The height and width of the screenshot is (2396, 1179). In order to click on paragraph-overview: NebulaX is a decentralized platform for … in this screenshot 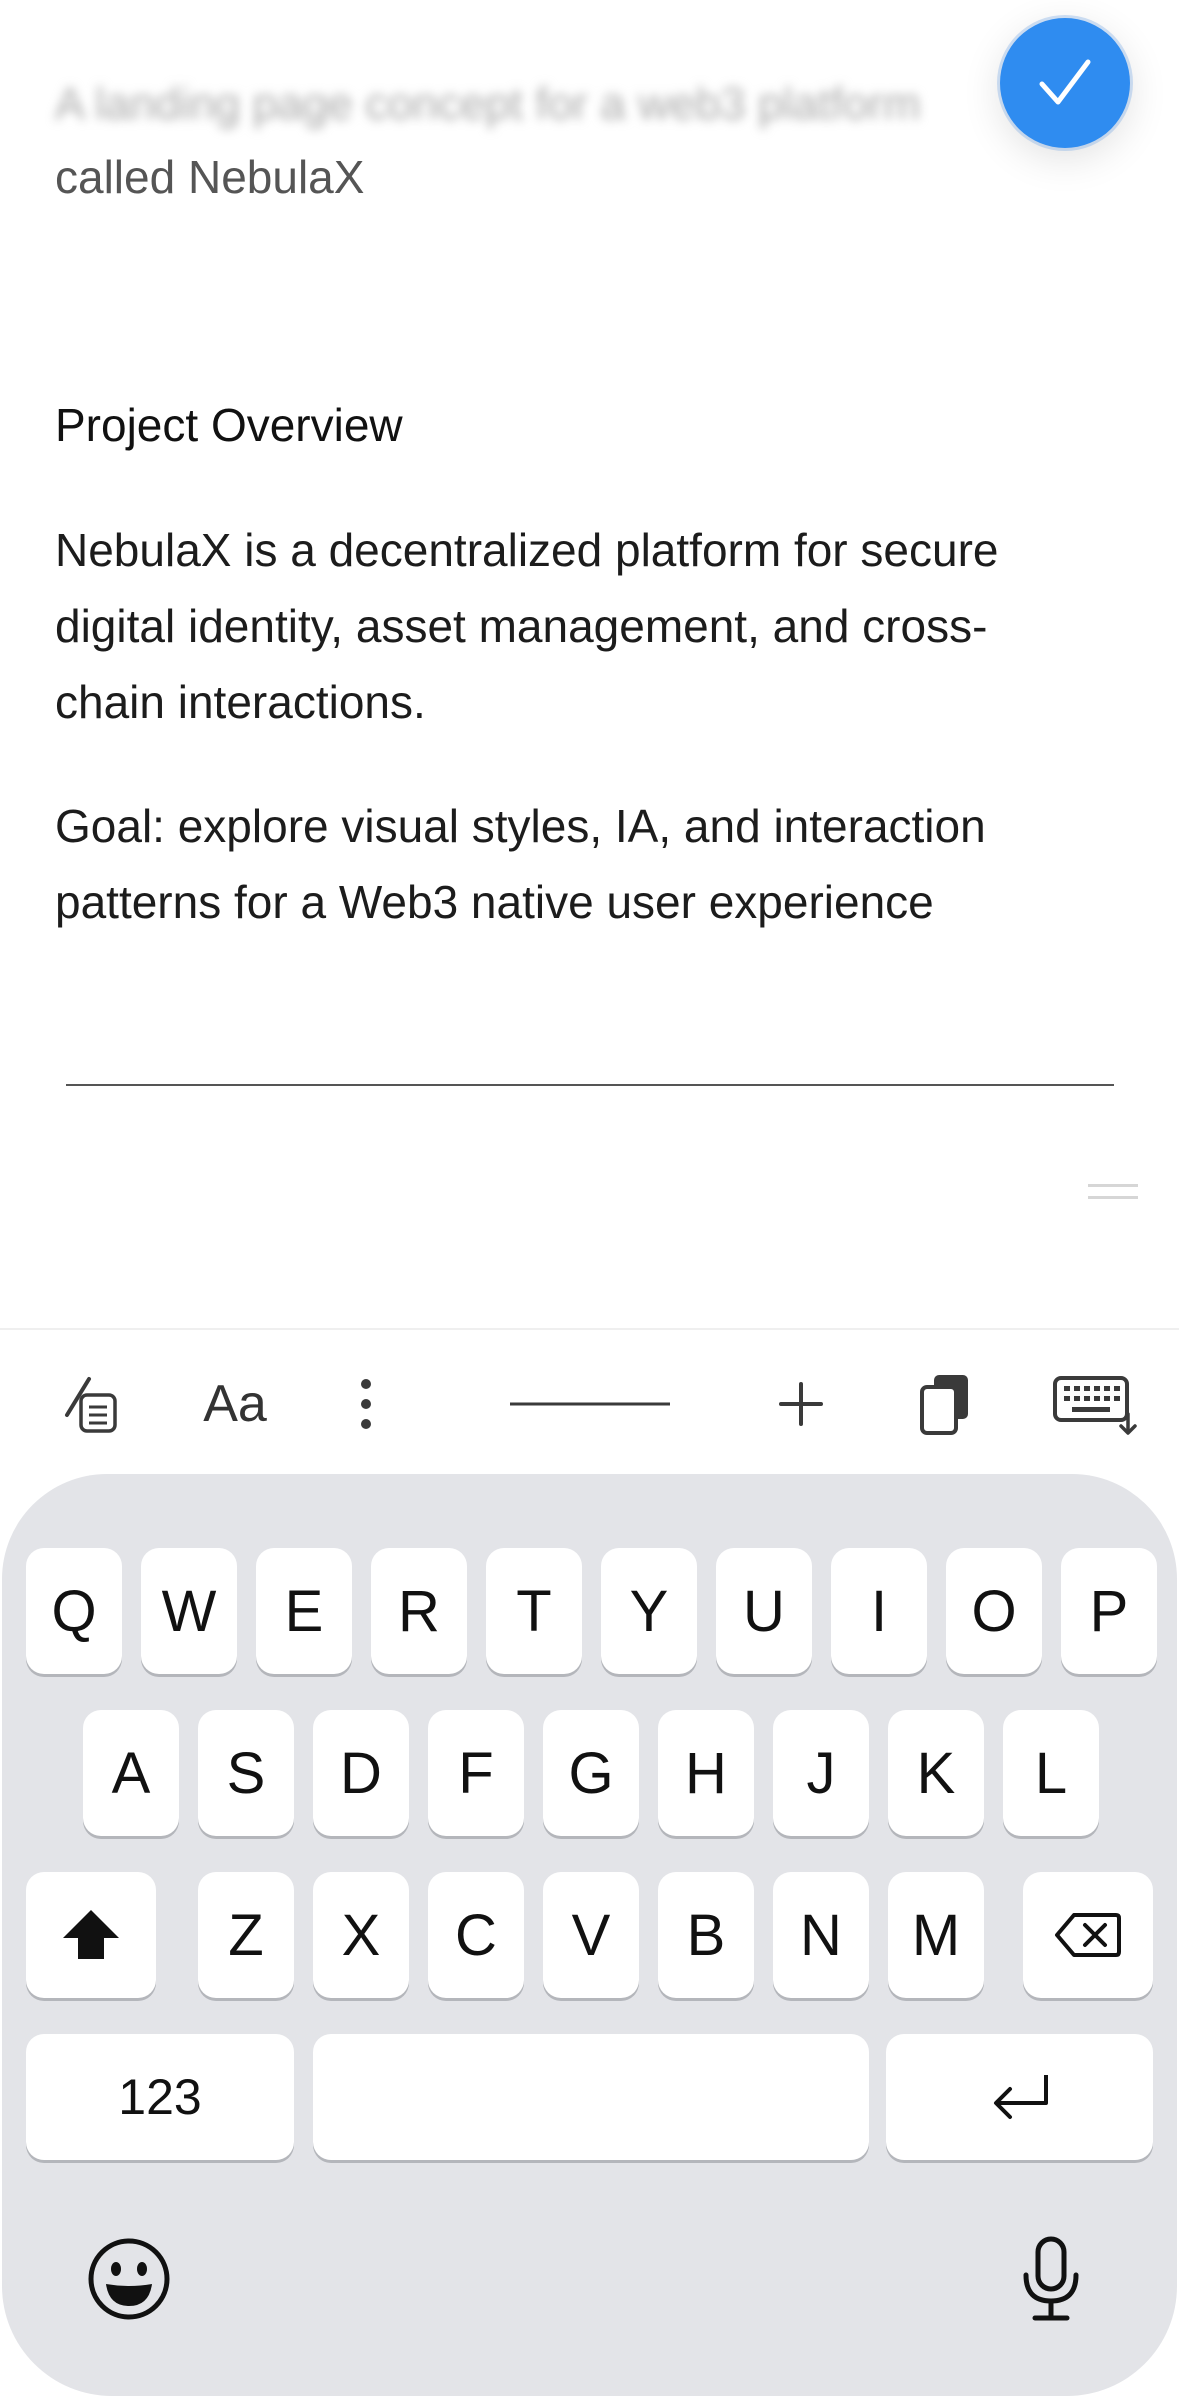, I will do `click(565, 626)`.